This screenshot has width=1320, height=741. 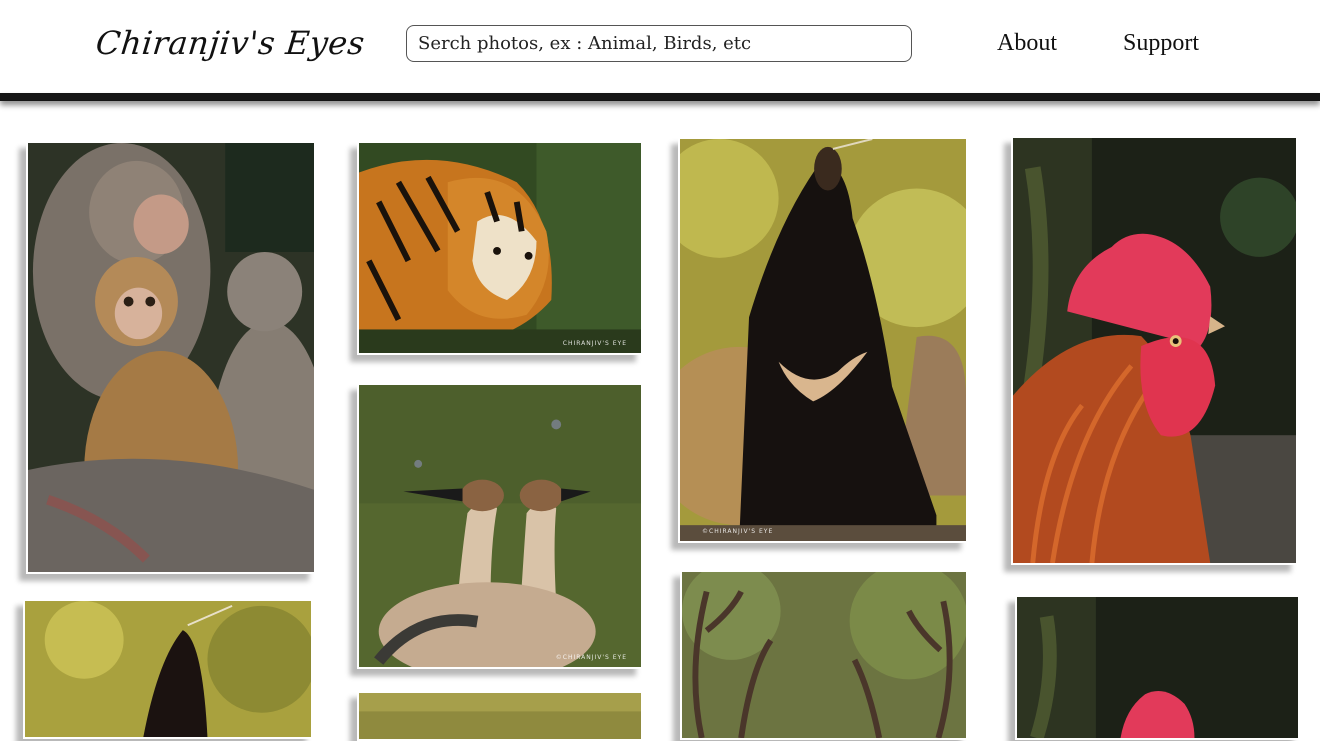 I want to click on bear-watermark: ©CHIRANJIV'S EYE, so click(x=738, y=531).